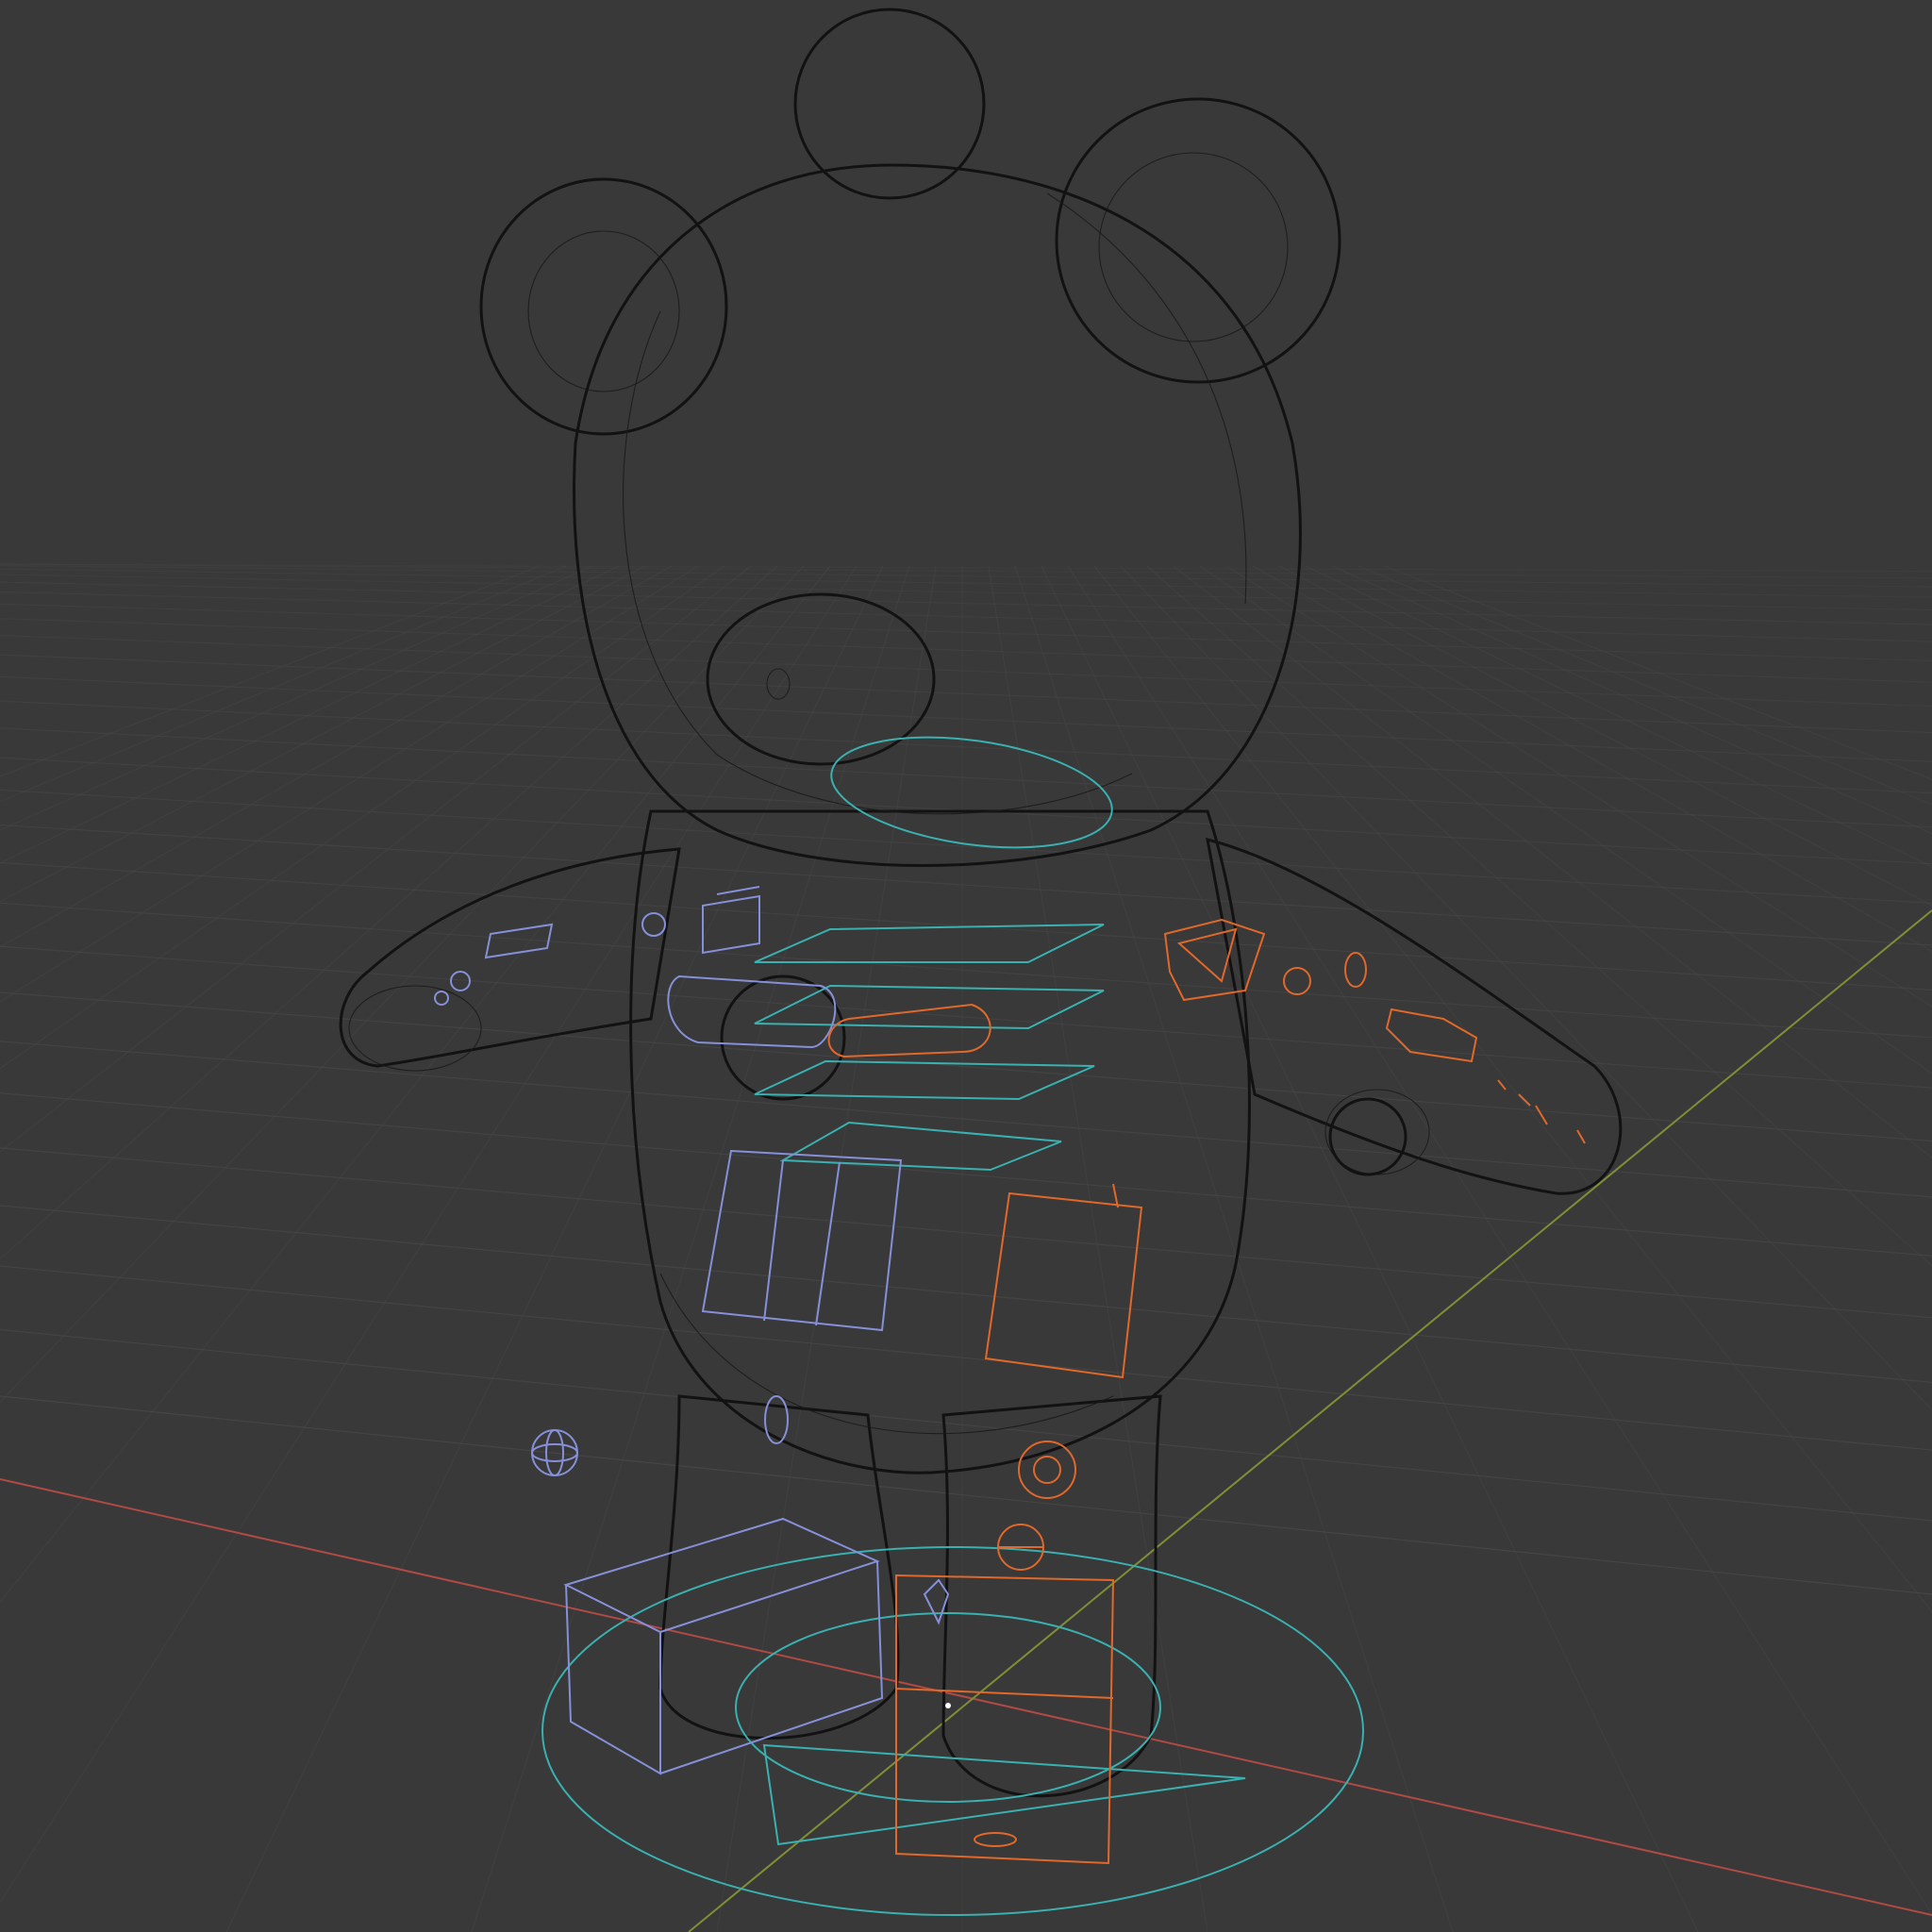 The image size is (1932, 1932). I want to click on right-knee-control, so click(1021, 1547).